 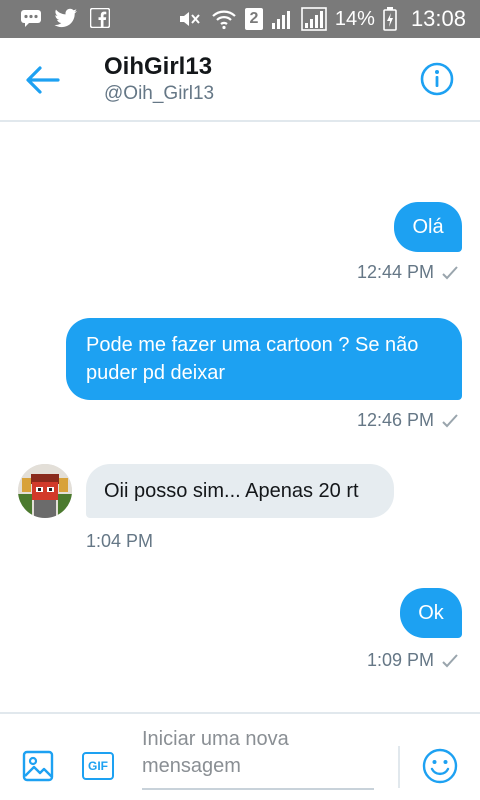 I want to click on user-handle: @Oih_Girl13, so click(x=159, y=93).